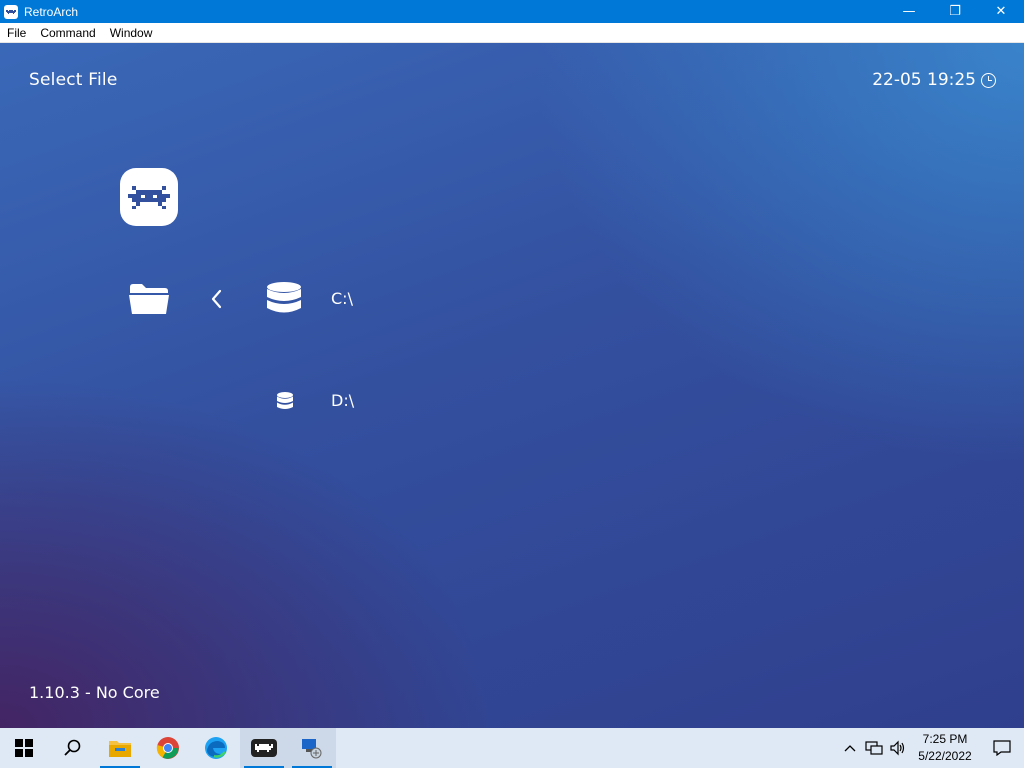 The width and height of the screenshot is (1024, 768). Describe the element at coordinates (945, 756) in the screenshot. I see `taskbar-date: 5/22/2022` at that location.